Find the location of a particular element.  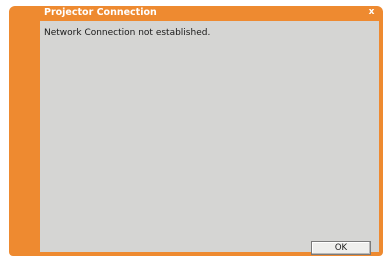

ok-button: OK is located at coordinates (341, 248).